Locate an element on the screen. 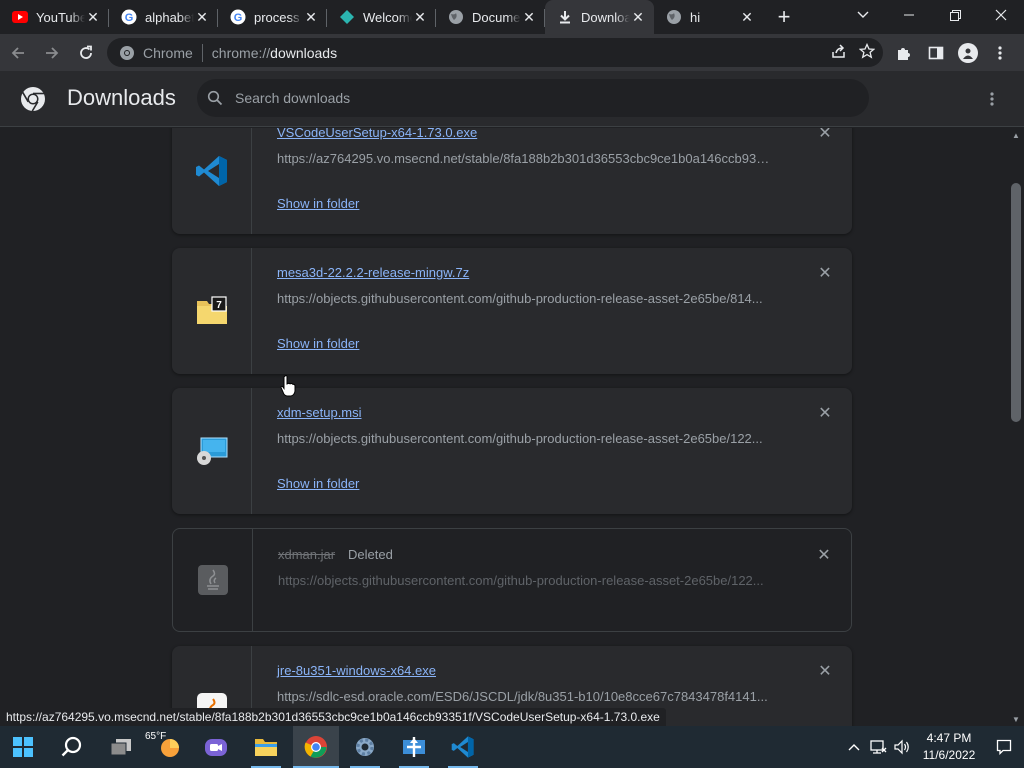 Image resolution: width=1024 pixels, height=768 pixels. settings-icon is located at coordinates (365, 747).